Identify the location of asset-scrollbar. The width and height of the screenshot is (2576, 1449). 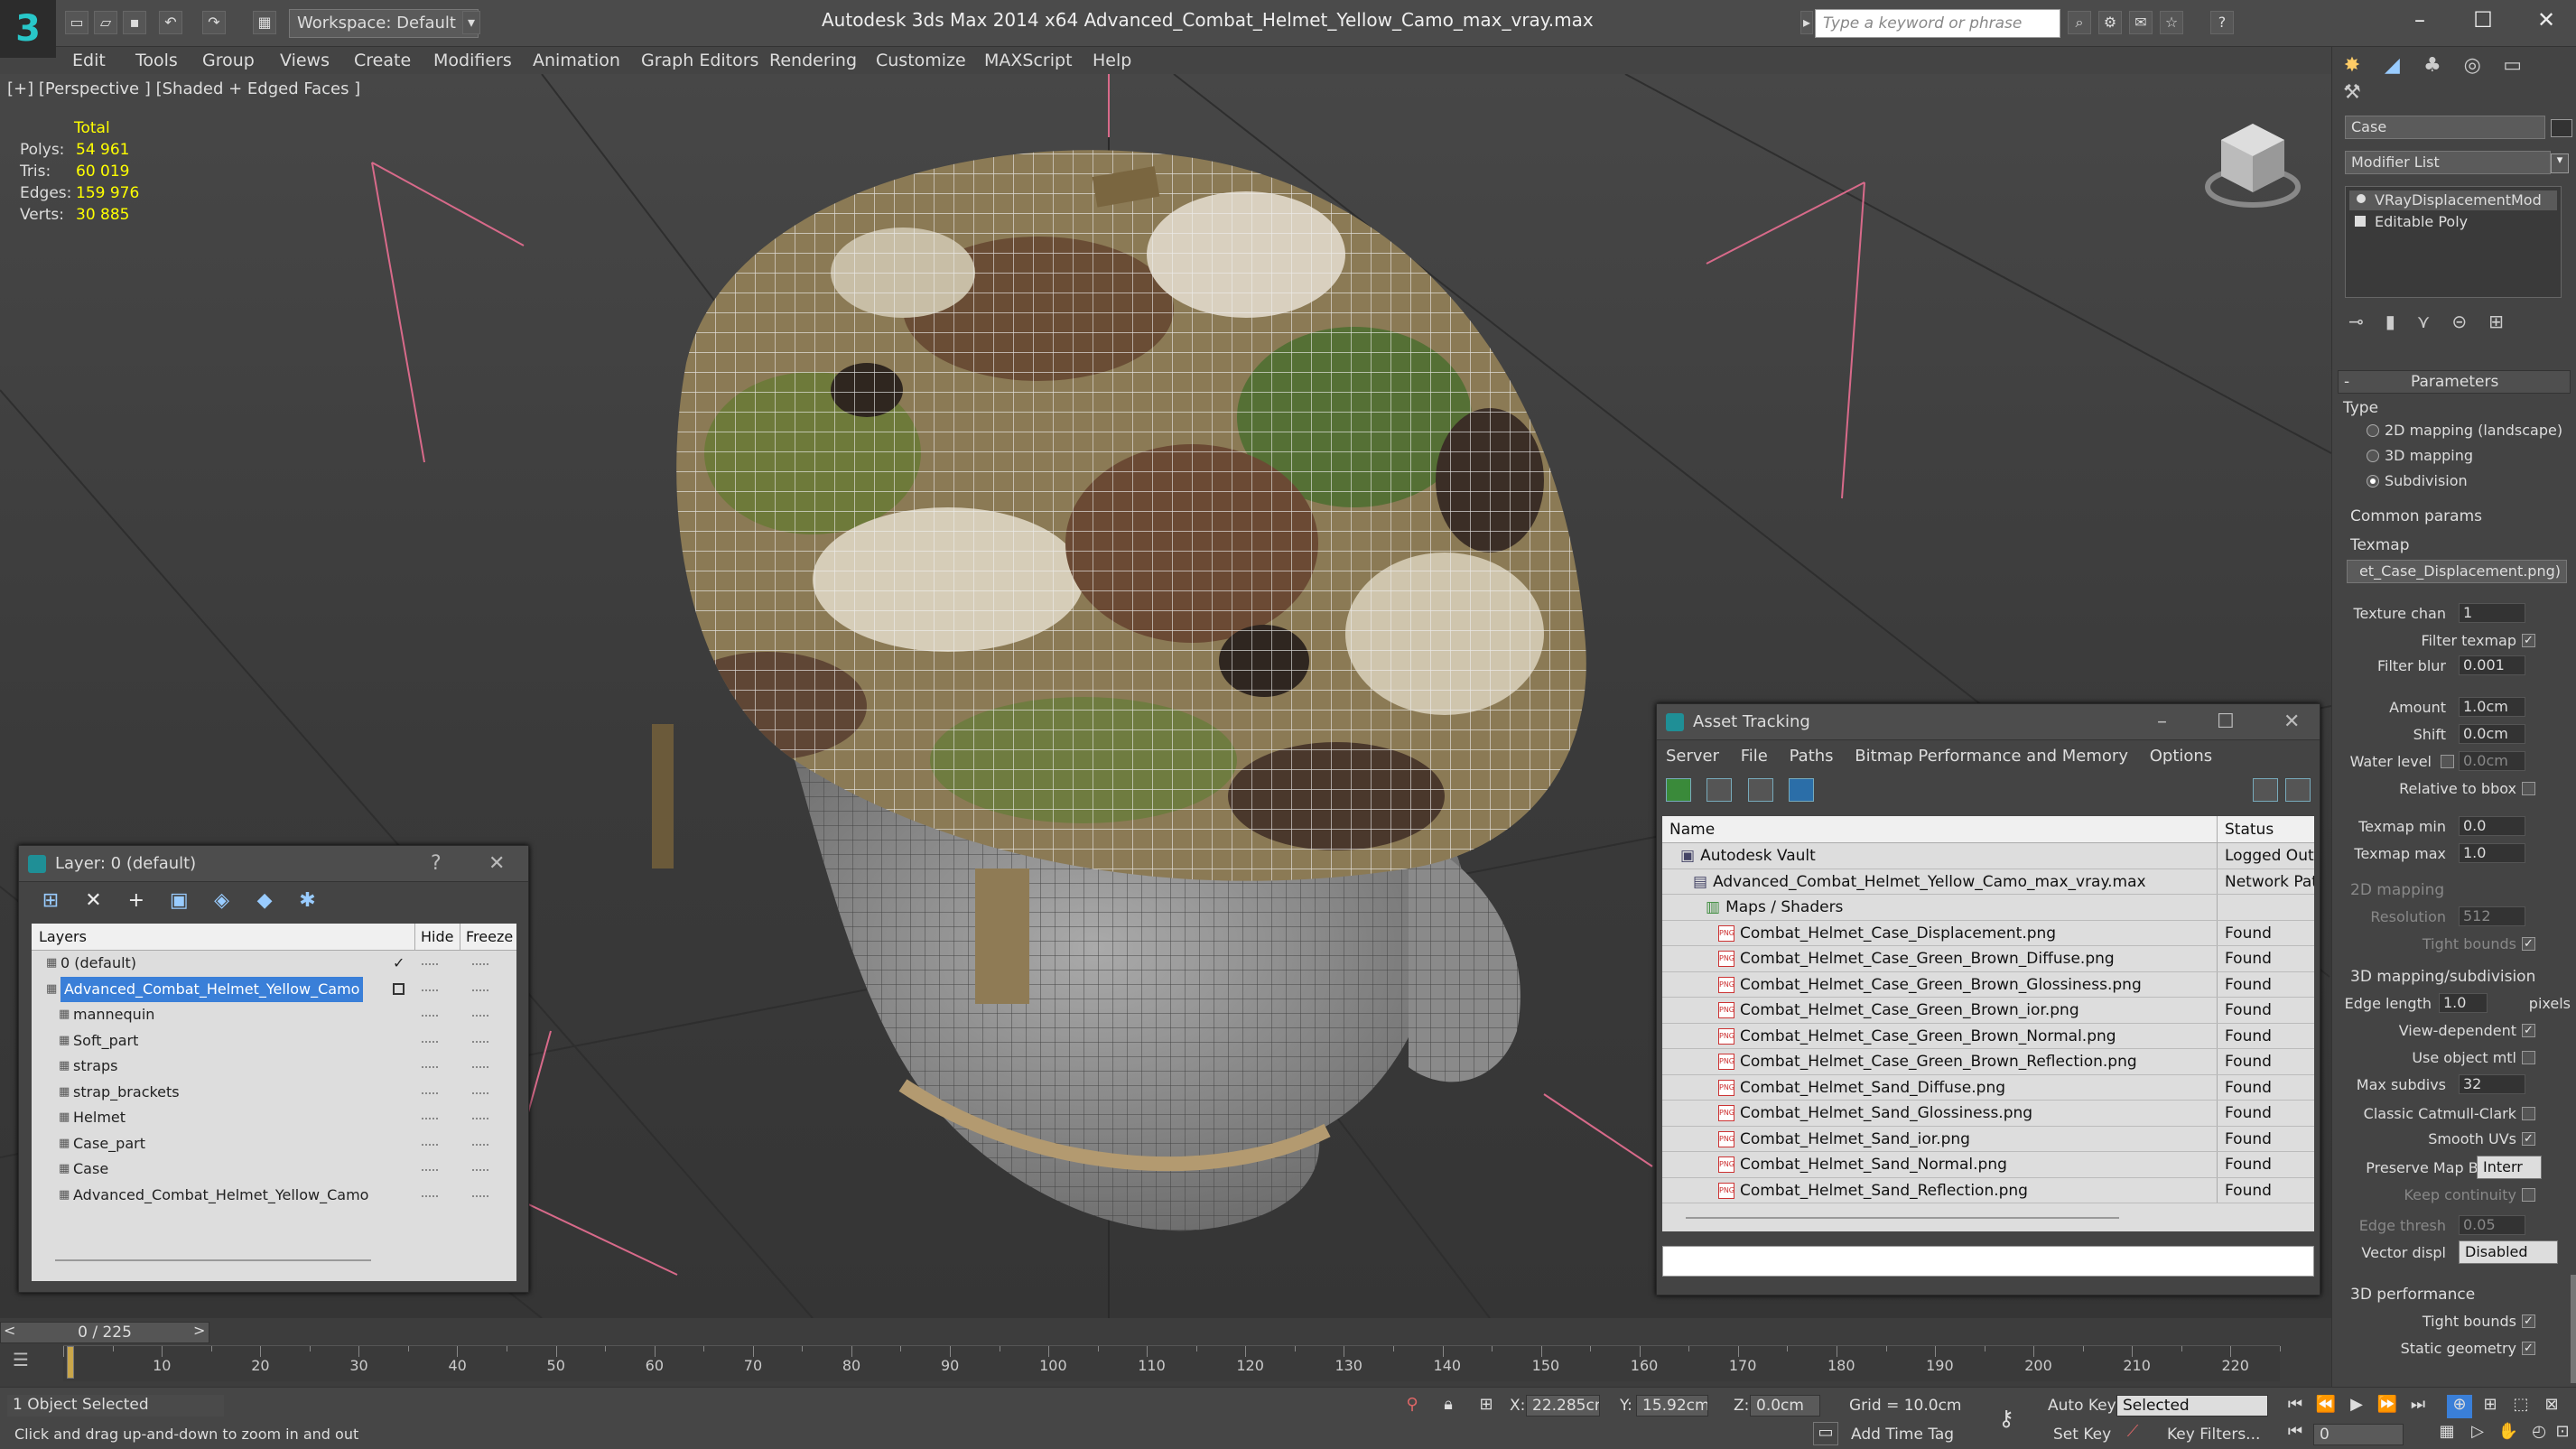
(1902, 1218).